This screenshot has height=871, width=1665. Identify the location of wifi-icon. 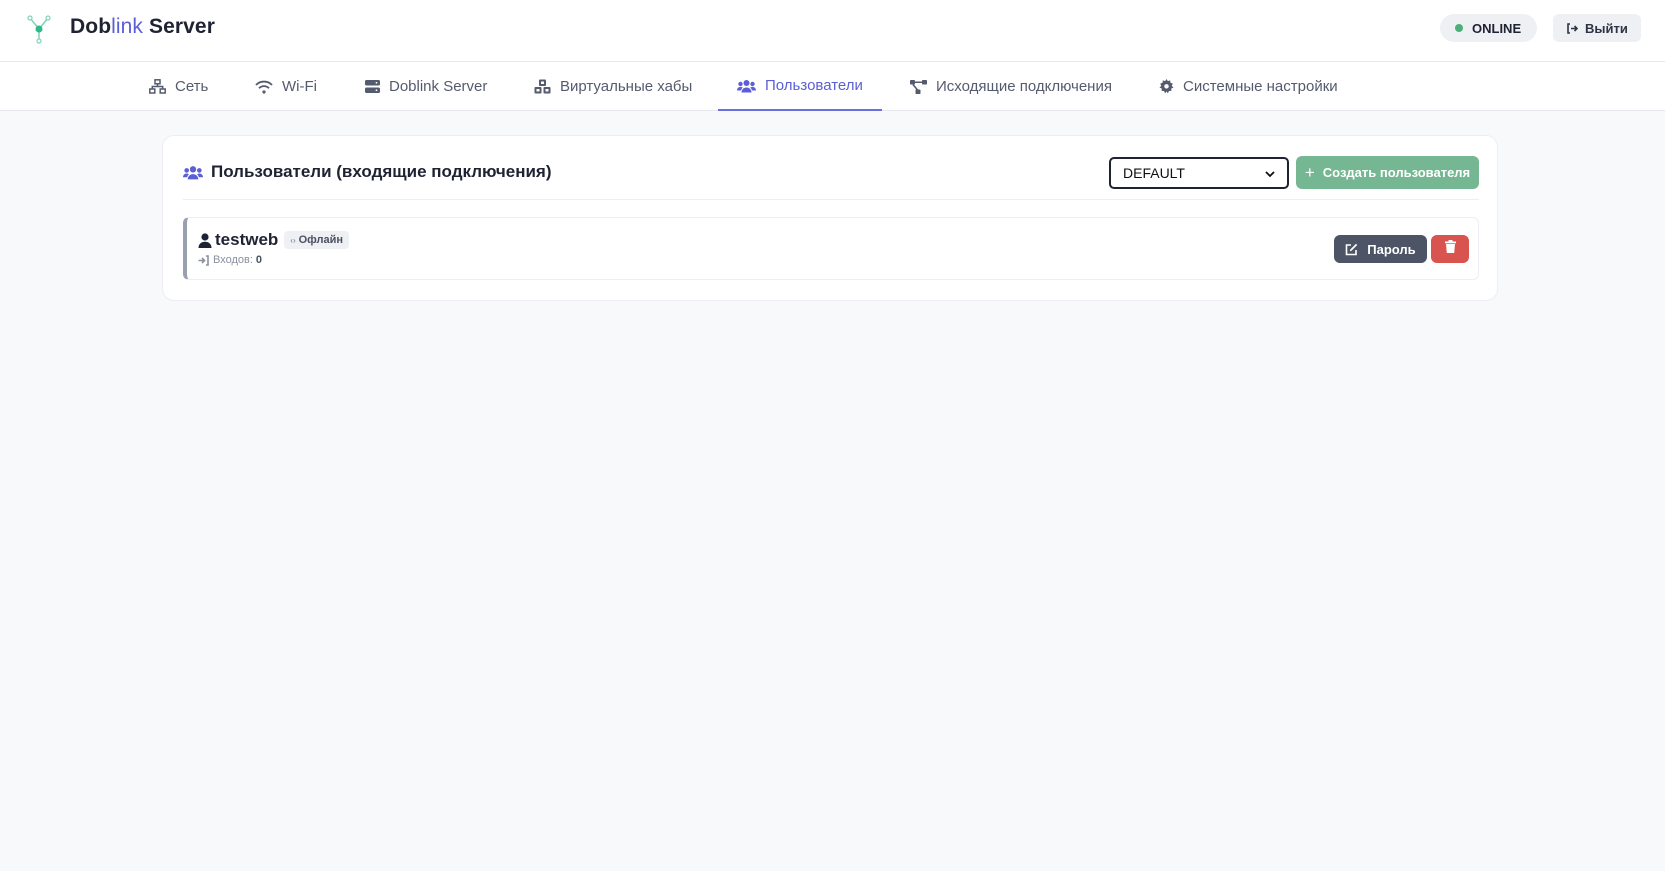
(264, 87).